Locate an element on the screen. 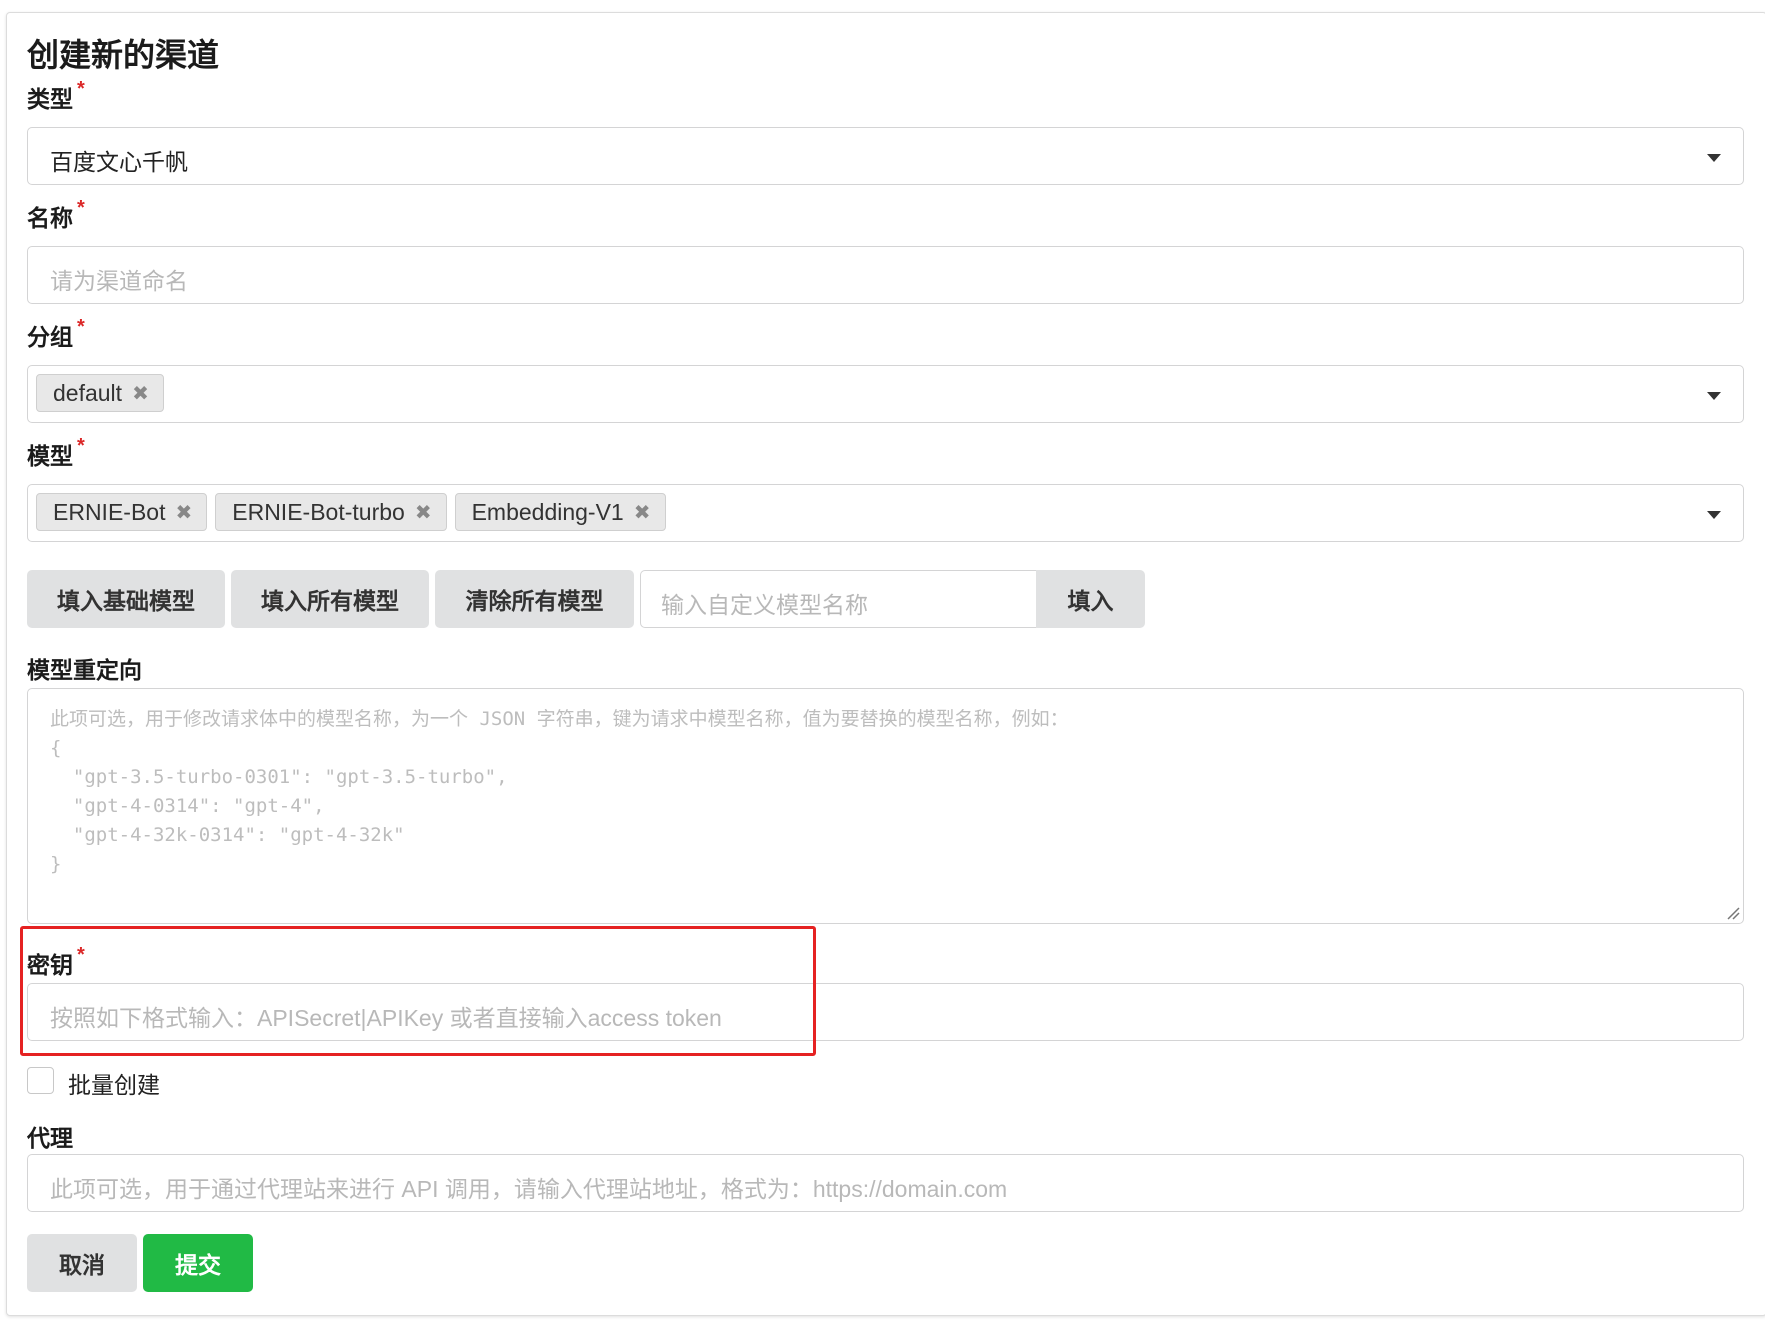 This screenshot has height=1322, width=1765. type-label-text: 类型 is located at coordinates (50, 99).